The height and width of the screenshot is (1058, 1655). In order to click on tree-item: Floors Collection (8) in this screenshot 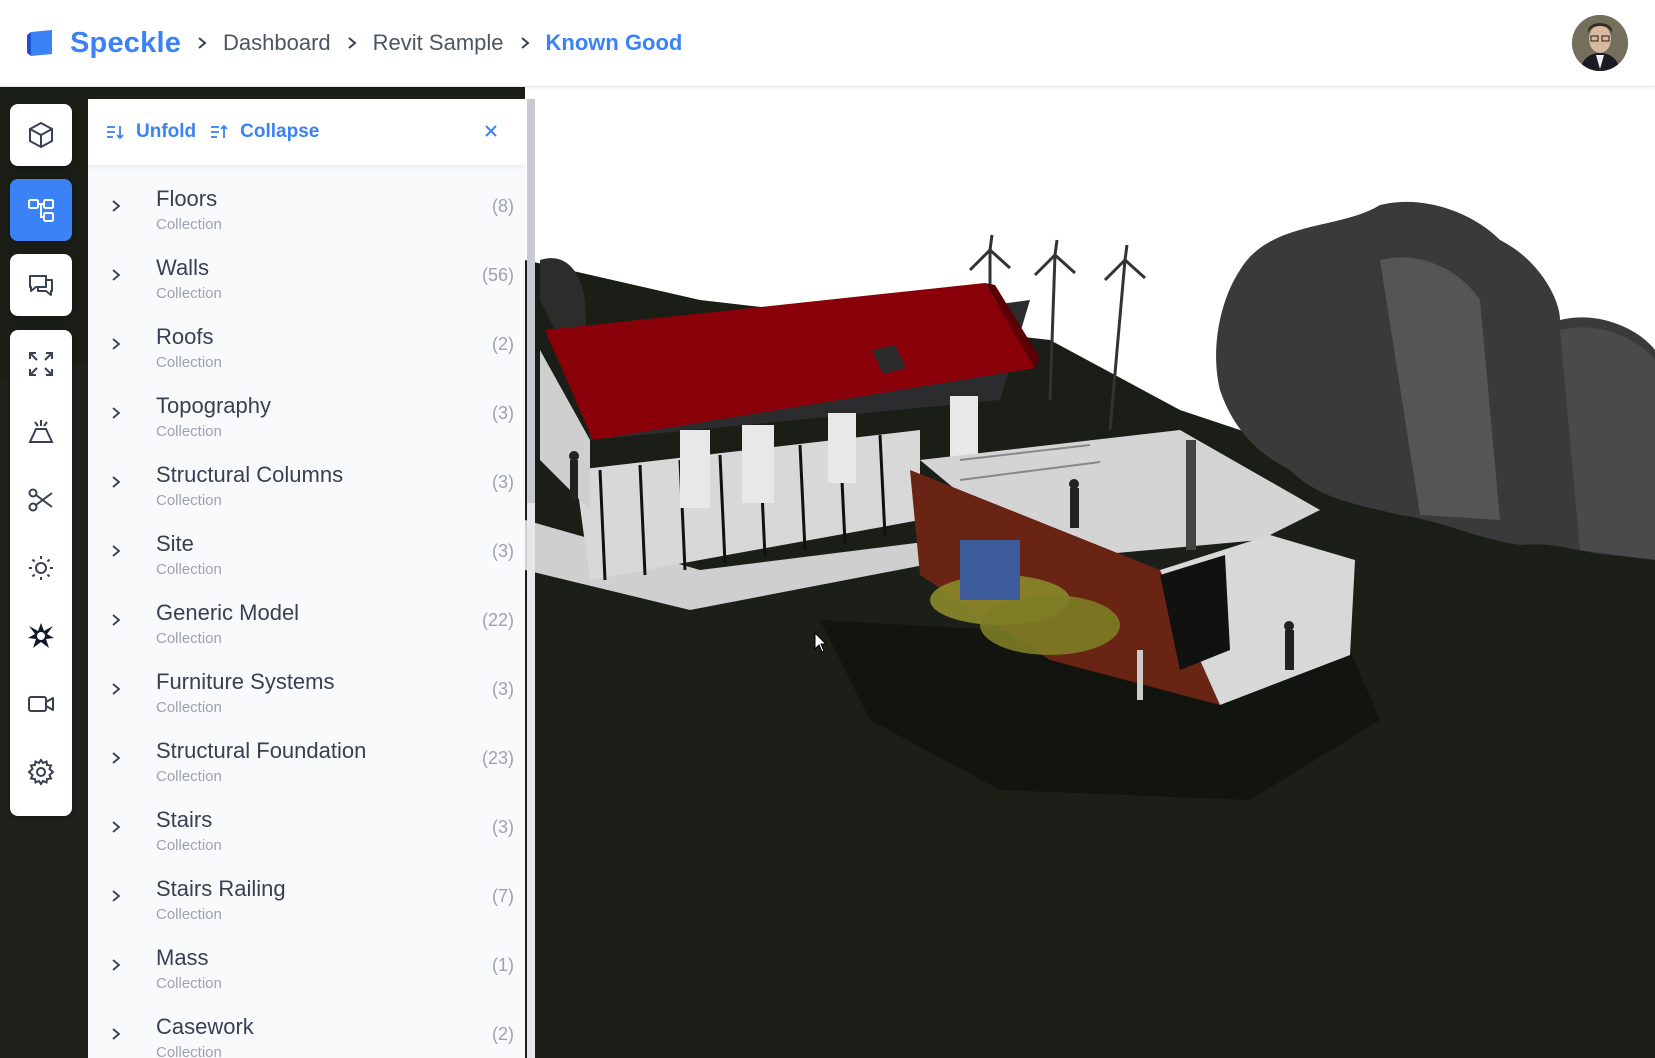, I will do `click(306, 208)`.